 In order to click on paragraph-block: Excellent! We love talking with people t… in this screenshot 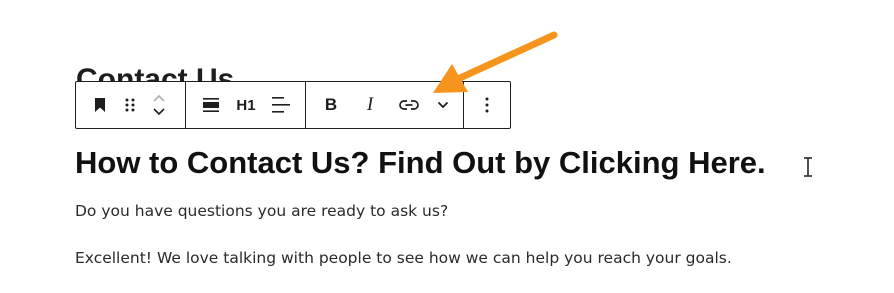, I will do `click(403, 258)`.